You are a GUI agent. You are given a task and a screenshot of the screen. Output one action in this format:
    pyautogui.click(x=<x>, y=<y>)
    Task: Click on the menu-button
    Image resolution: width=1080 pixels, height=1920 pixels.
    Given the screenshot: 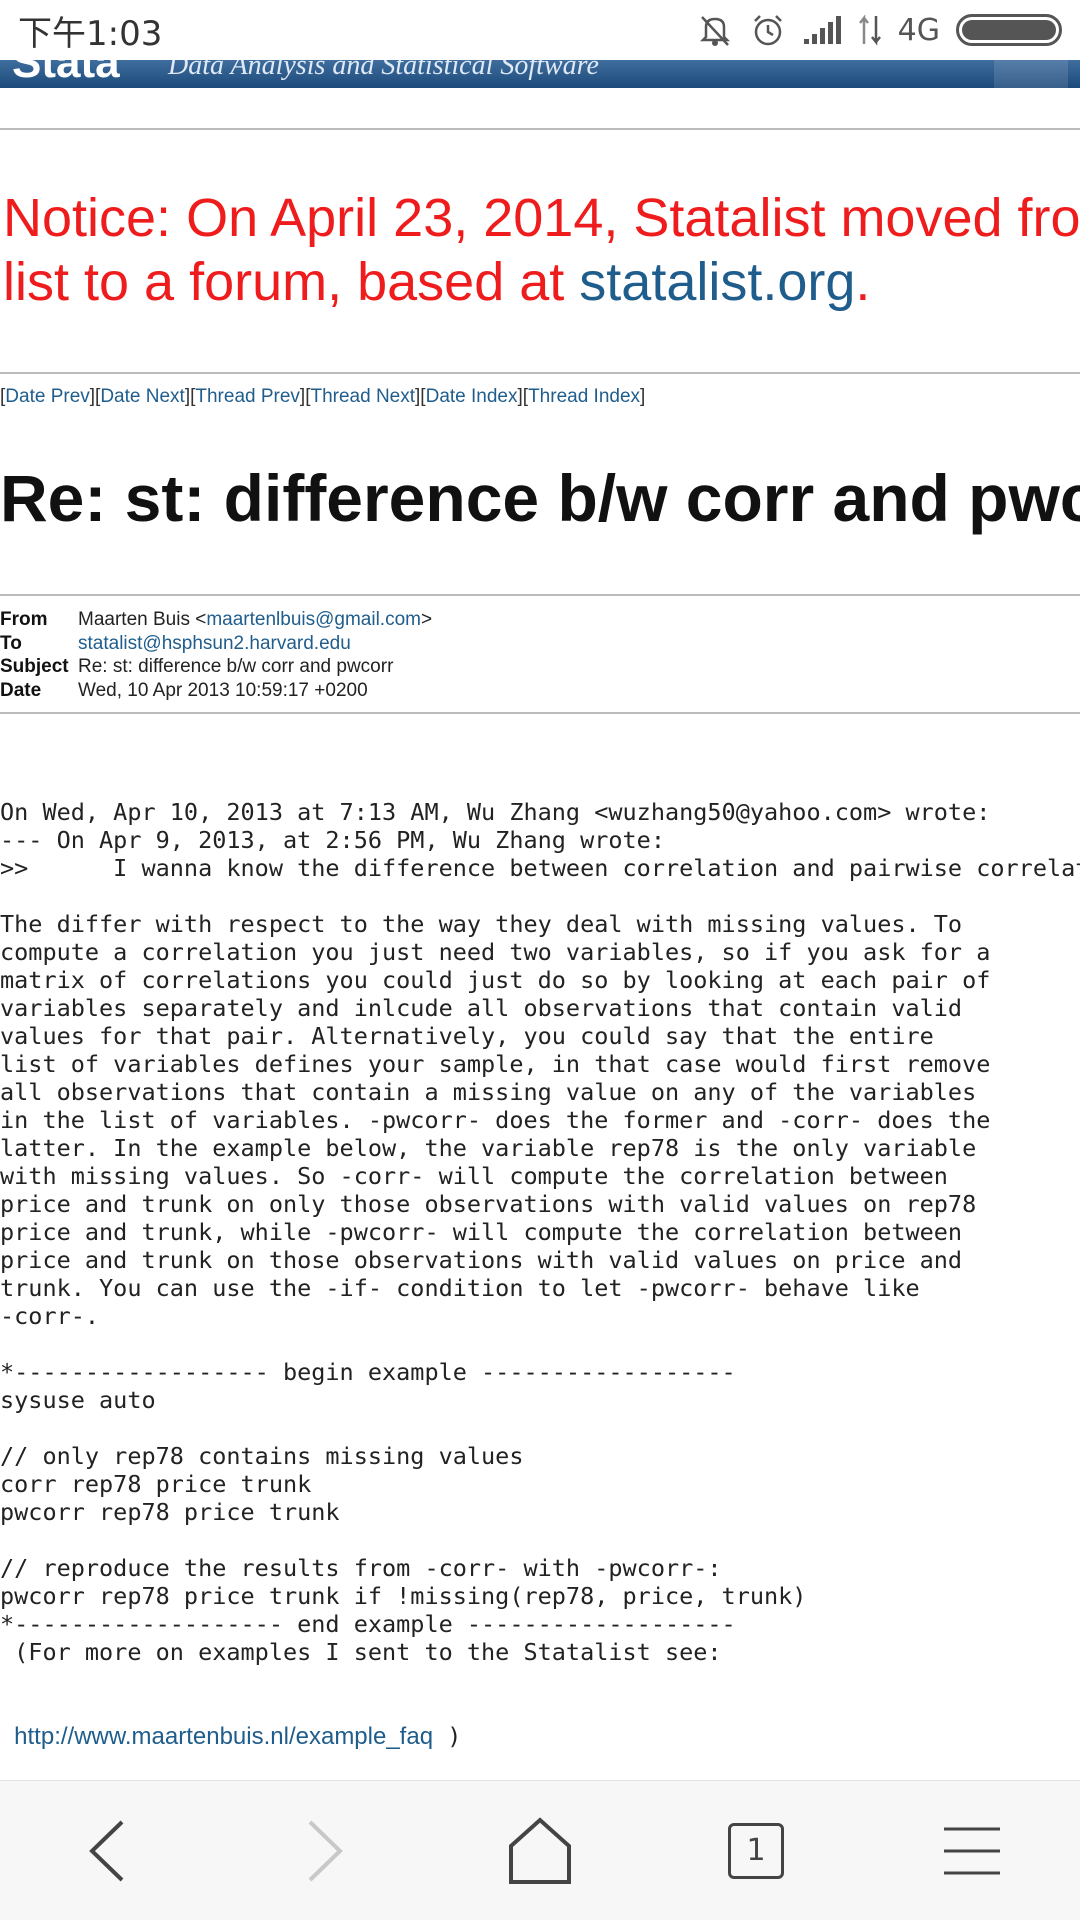 What is the action you would take?
    pyautogui.click(x=972, y=1851)
    